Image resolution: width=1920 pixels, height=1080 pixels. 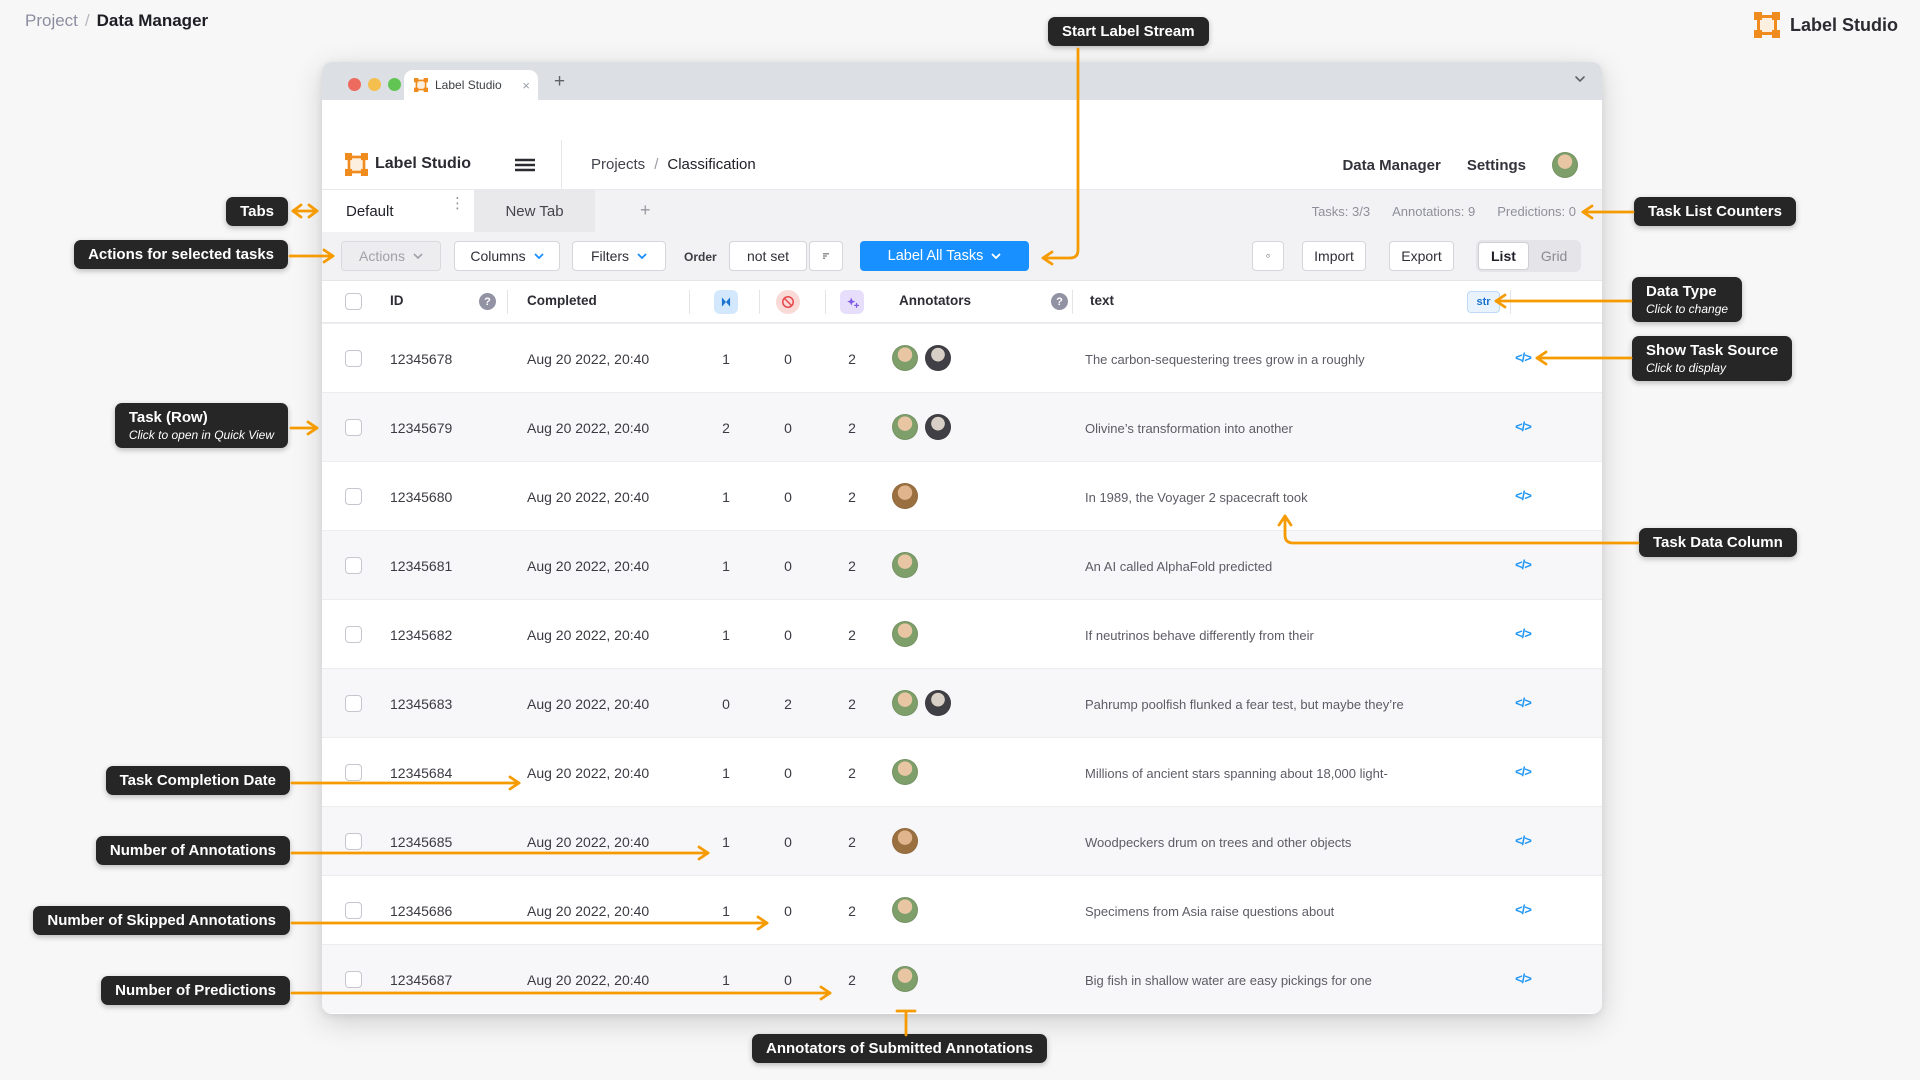 I want to click on tab-kebab-icon: ⋮, so click(x=457, y=203).